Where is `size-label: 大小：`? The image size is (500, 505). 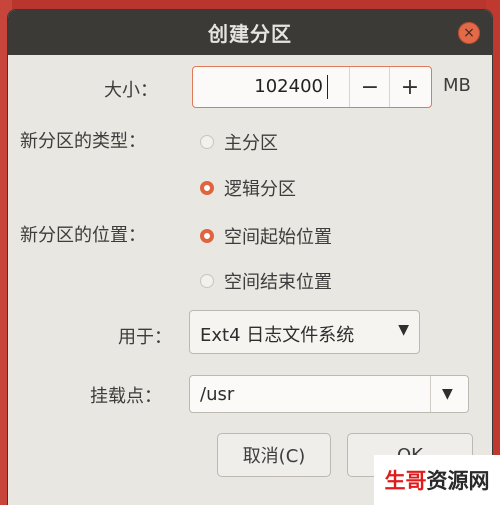
size-label: 大小： is located at coordinates (131, 90).